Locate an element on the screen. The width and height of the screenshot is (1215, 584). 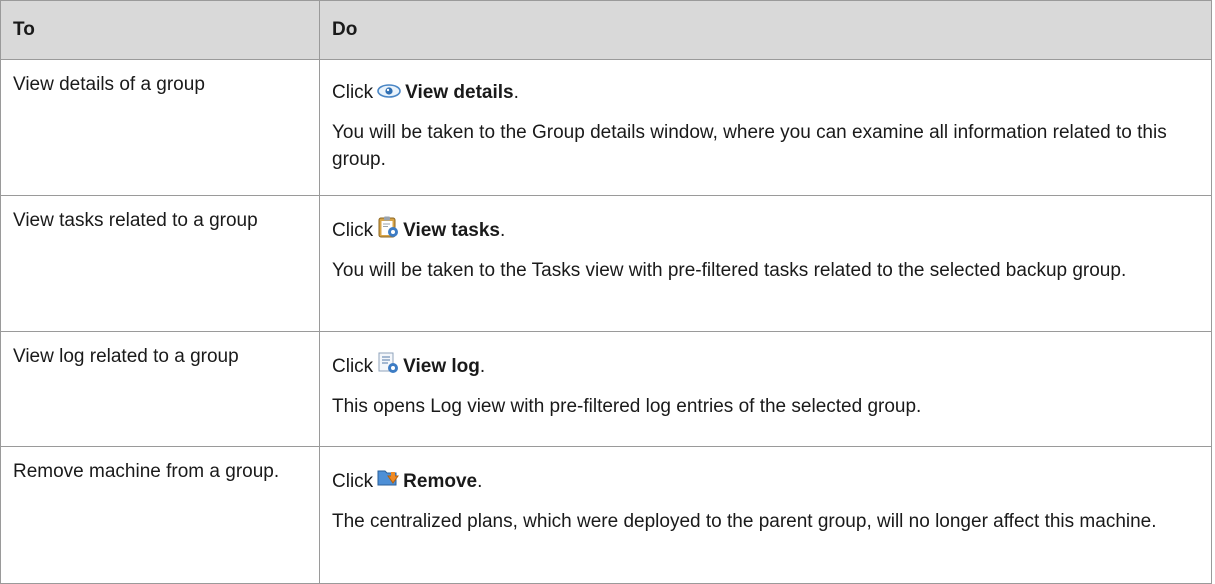
action-line: Click Remove. is located at coordinates (764, 482).